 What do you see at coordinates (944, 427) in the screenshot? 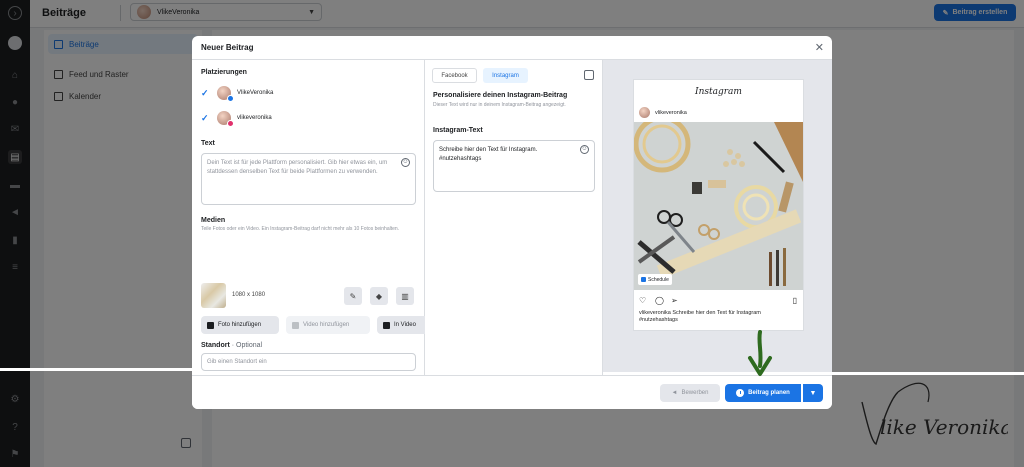
I see `signature-text: like Veronika` at bounding box center [944, 427].